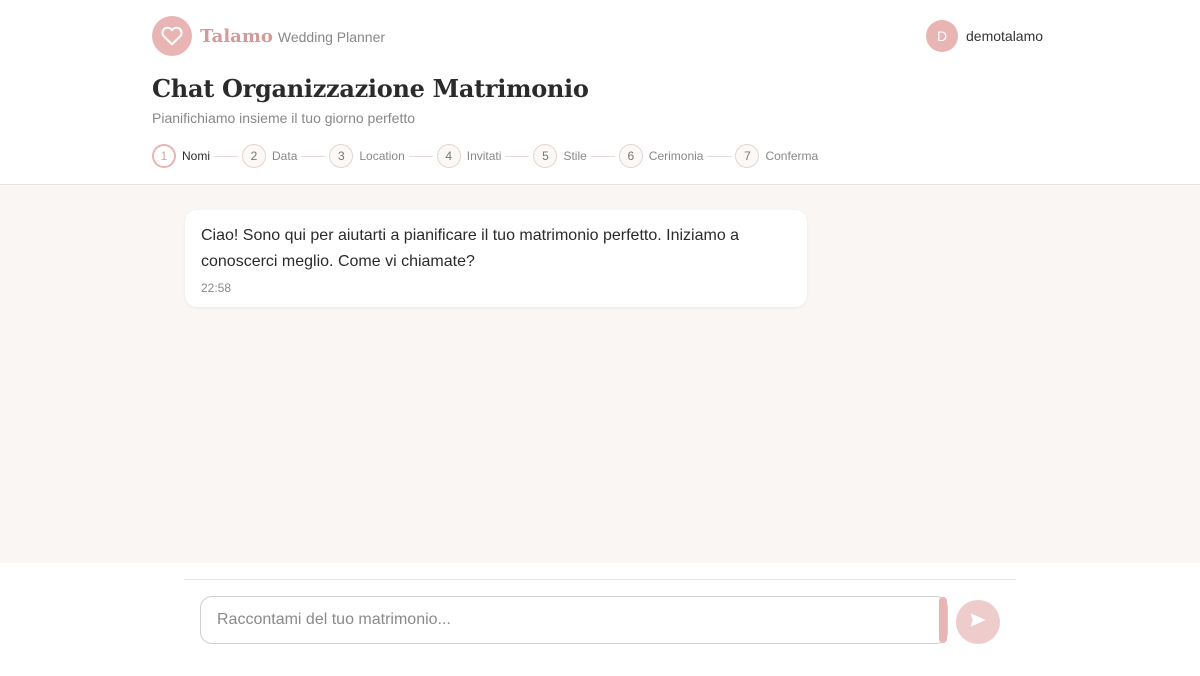  Describe the element at coordinates (331, 37) in the screenshot. I see `brand-subtitle: Wedding Planner` at that location.